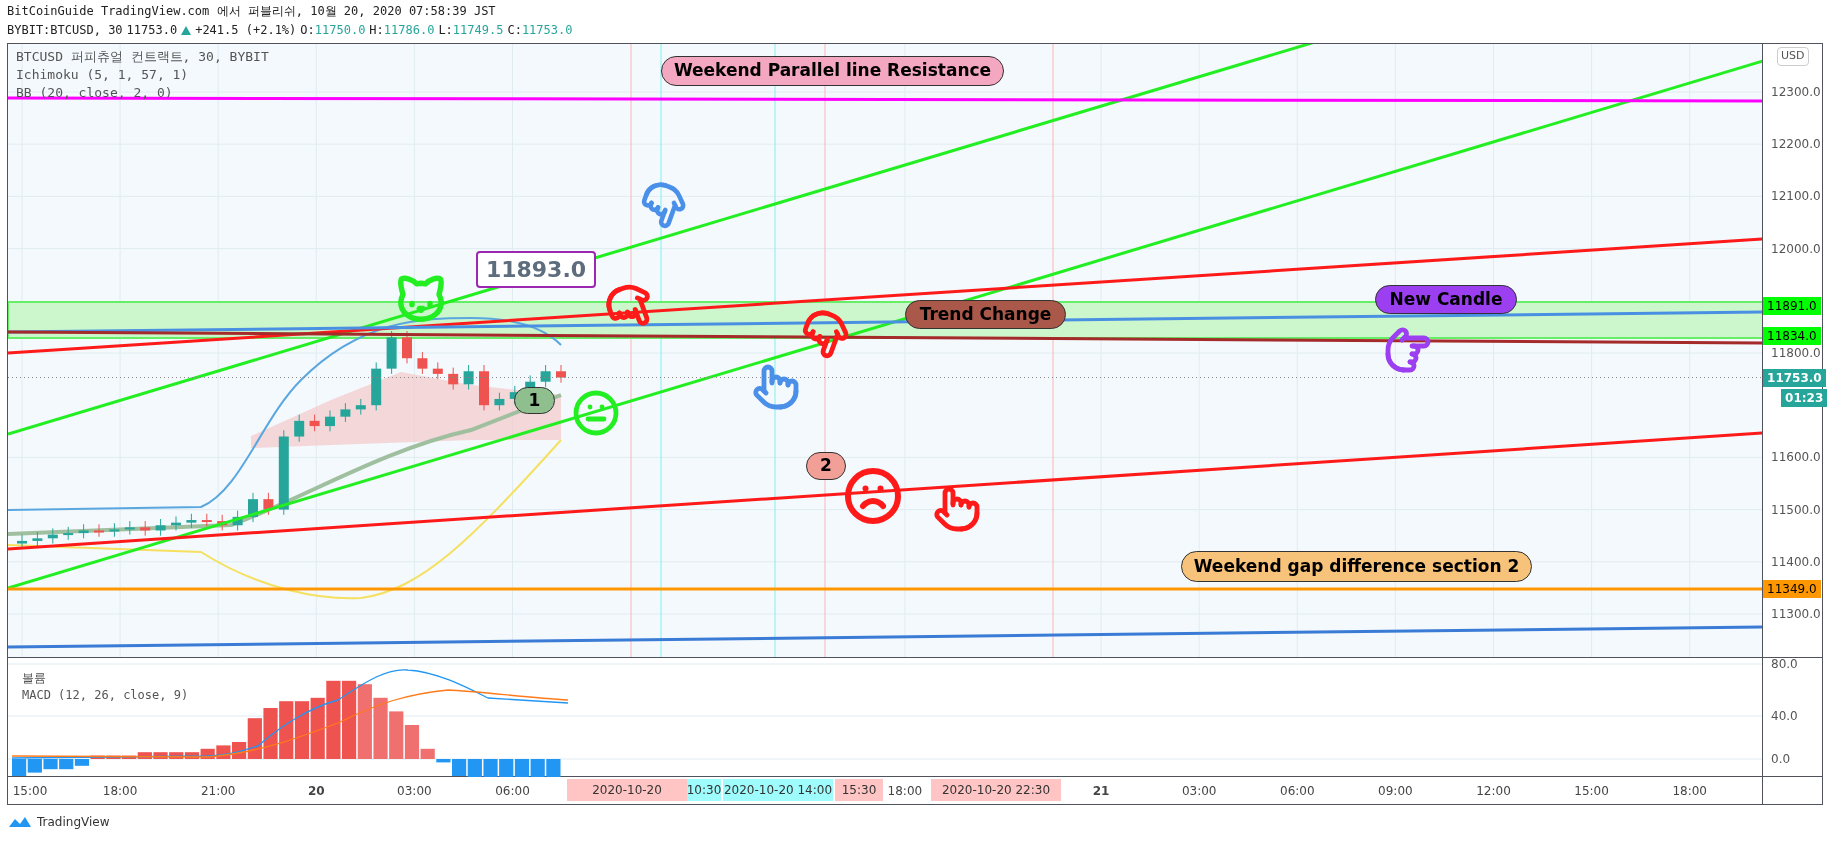 The image size is (1828, 841). I want to click on text-callout: Weekend gap difference section 2, so click(1356, 566).